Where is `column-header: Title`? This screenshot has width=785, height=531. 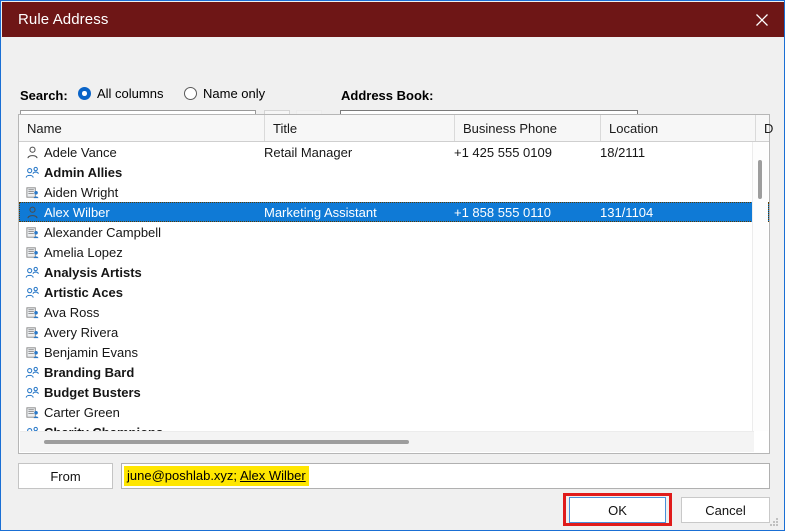 column-header: Title is located at coordinates (359, 128).